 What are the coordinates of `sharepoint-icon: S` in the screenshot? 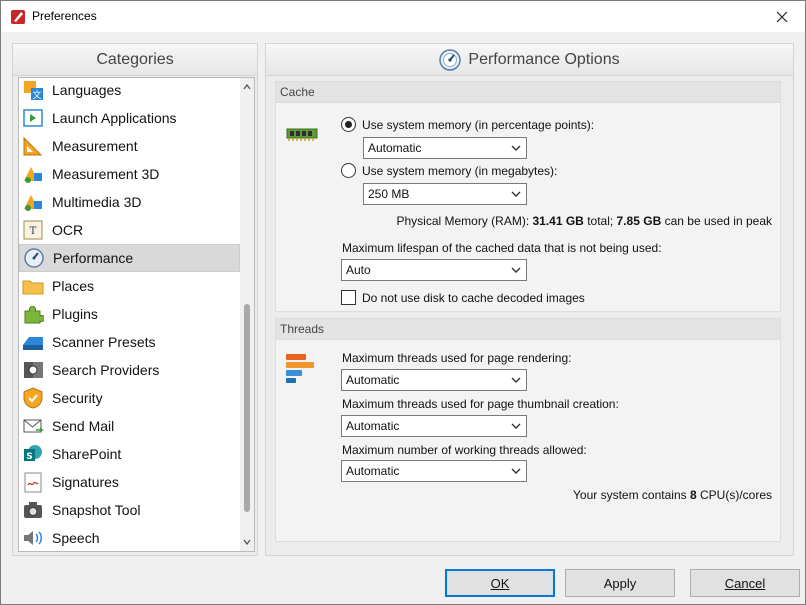 It's located at (33, 454).